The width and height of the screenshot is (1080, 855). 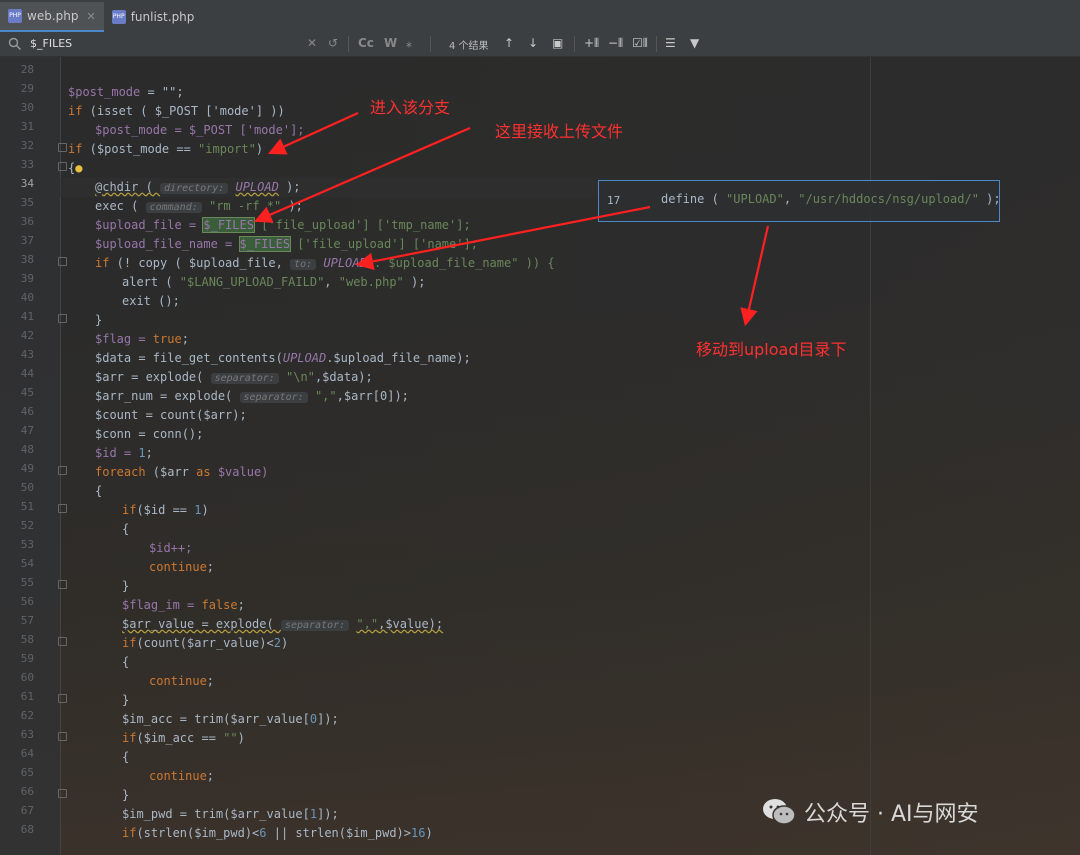 I want to click on line-number: 41, so click(x=27, y=316).